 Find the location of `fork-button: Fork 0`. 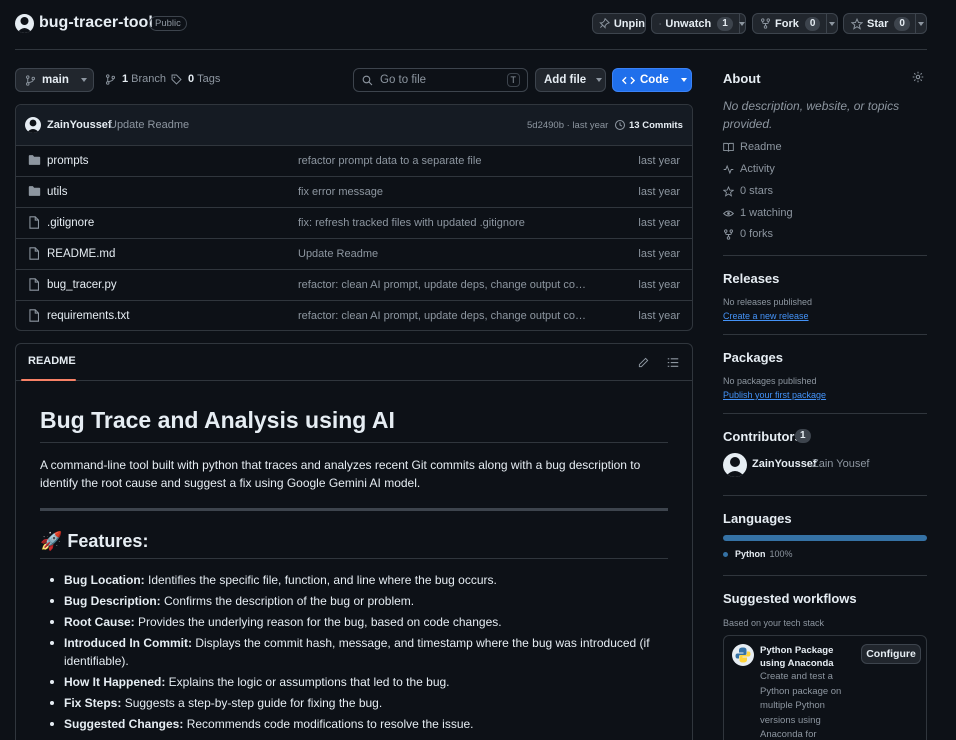

fork-button: Fork 0 is located at coordinates (795, 23).